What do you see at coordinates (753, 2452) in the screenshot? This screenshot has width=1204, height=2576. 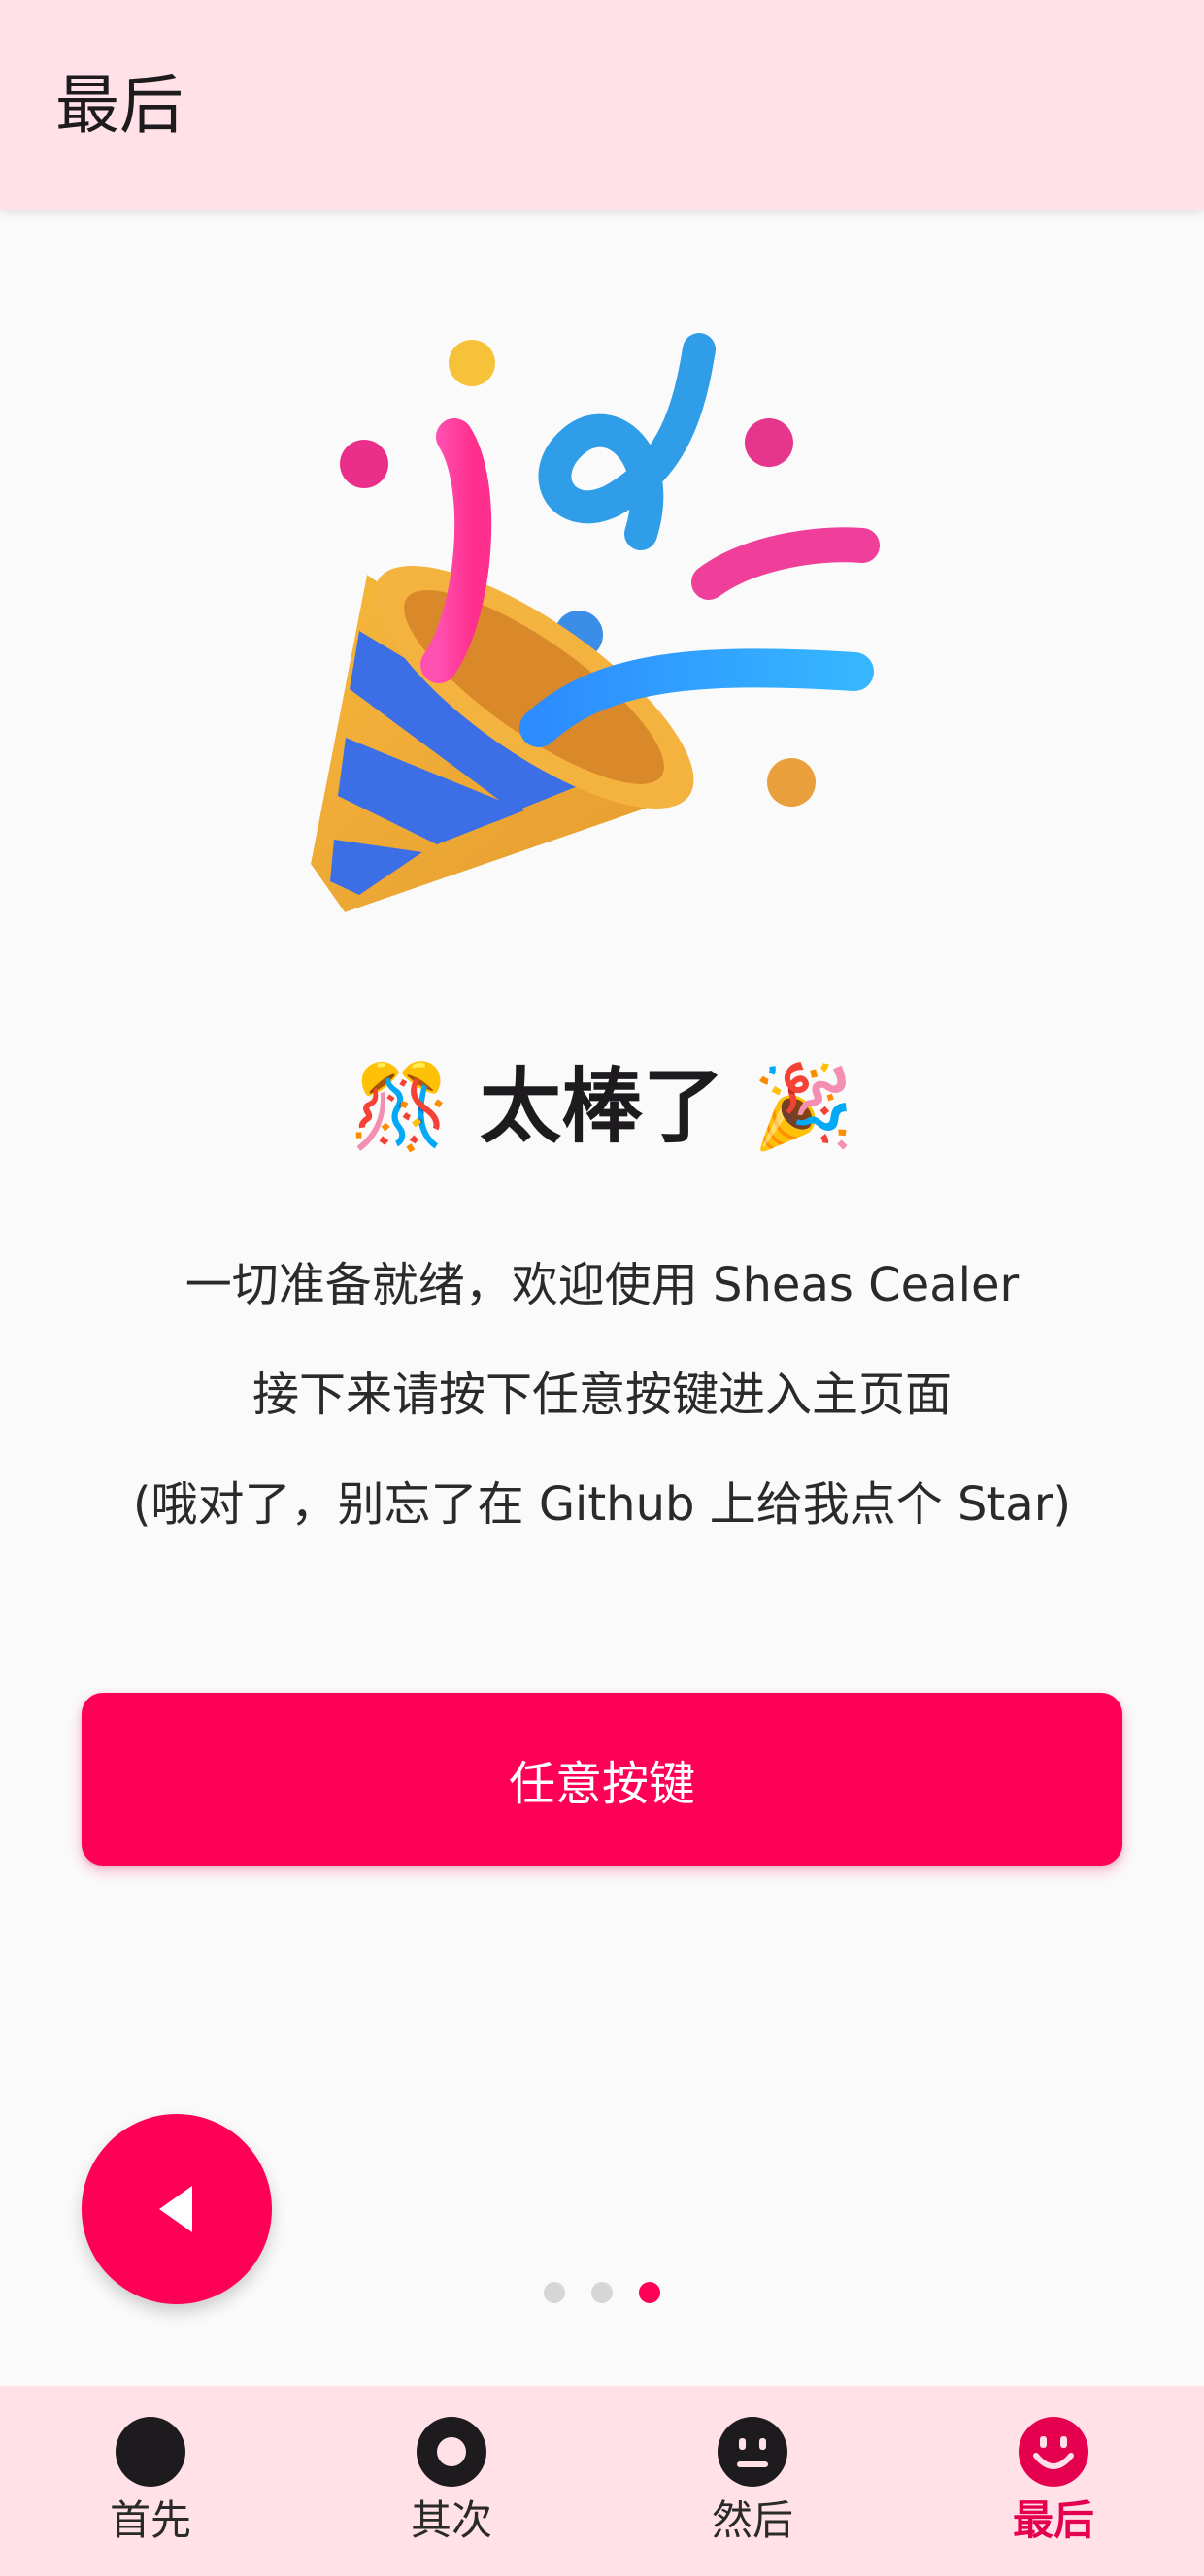 I see `neutral-face-icon` at bounding box center [753, 2452].